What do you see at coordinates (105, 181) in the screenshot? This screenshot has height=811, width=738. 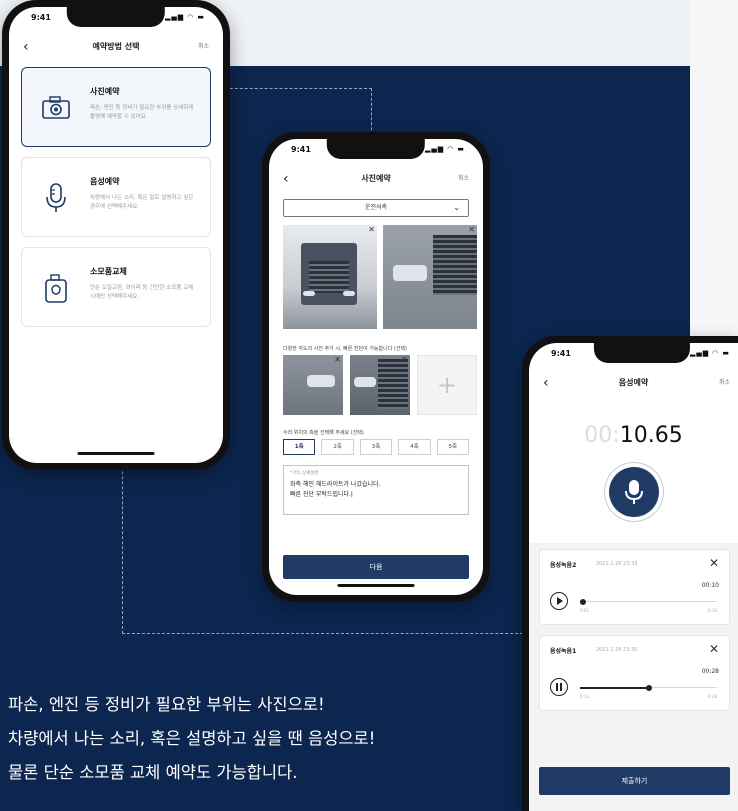 I see `option-title: 음성예약` at bounding box center [105, 181].